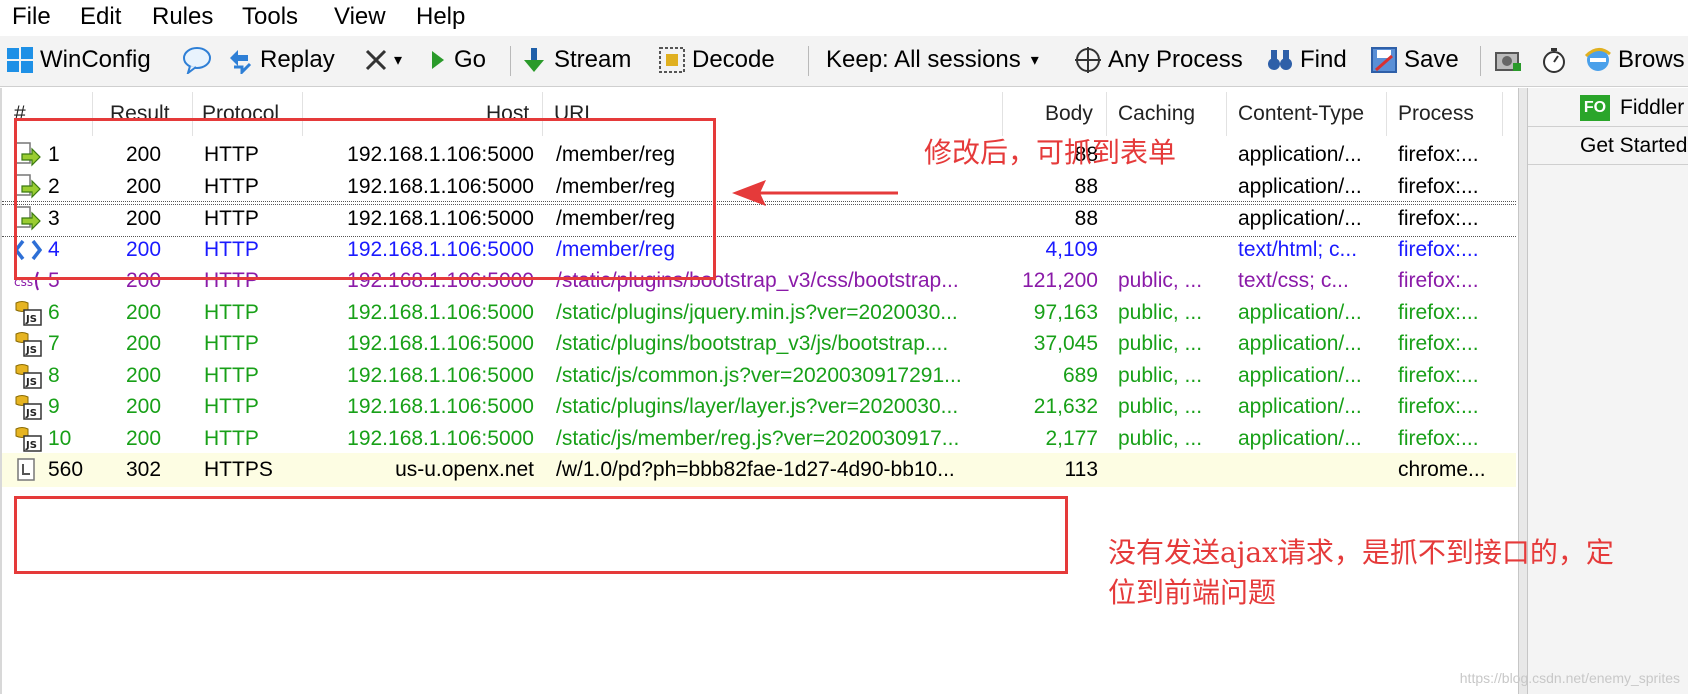  Describe the element at coordinates (575, 60) in the screenshot. I see `stream-button: Stream` at that location.